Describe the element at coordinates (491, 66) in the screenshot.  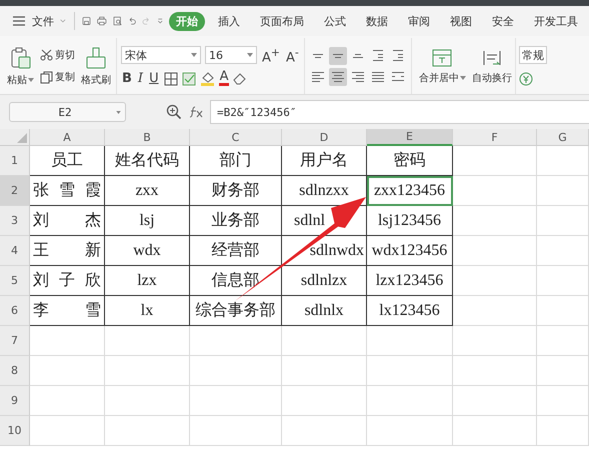
I see `wrap-text-button: 自动换行` at that location.